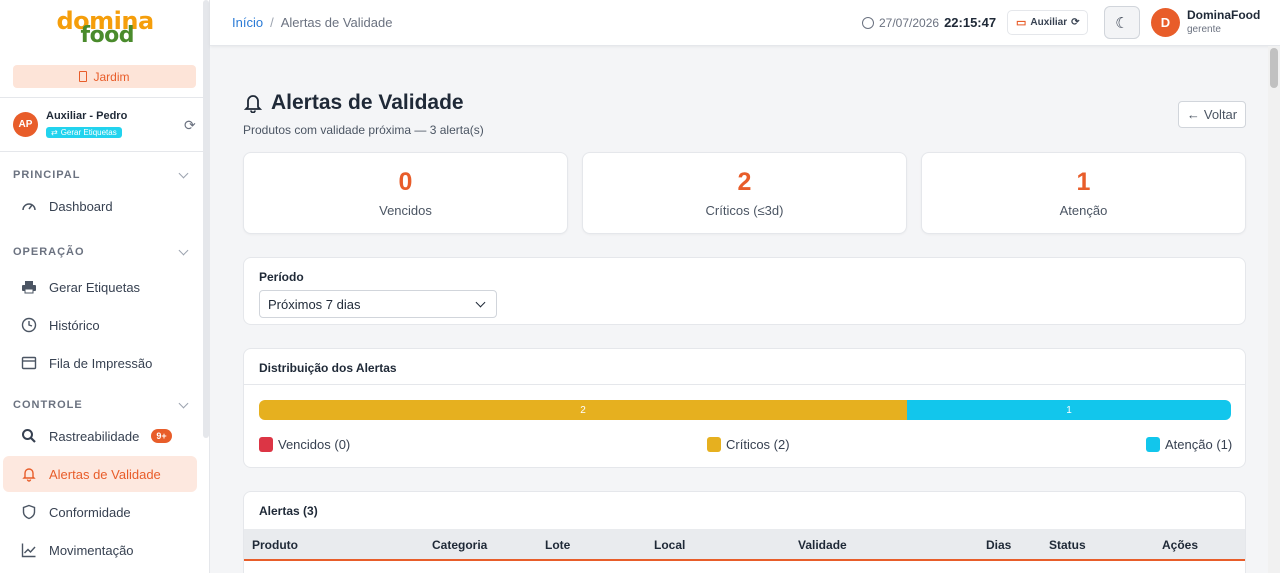 Image resolution: width=1280 pixels, height=573 pixels. Describe the element at coordinates (81, 206) in the screenshot. I see `sidebar-item-label: Dashboard` at that location.